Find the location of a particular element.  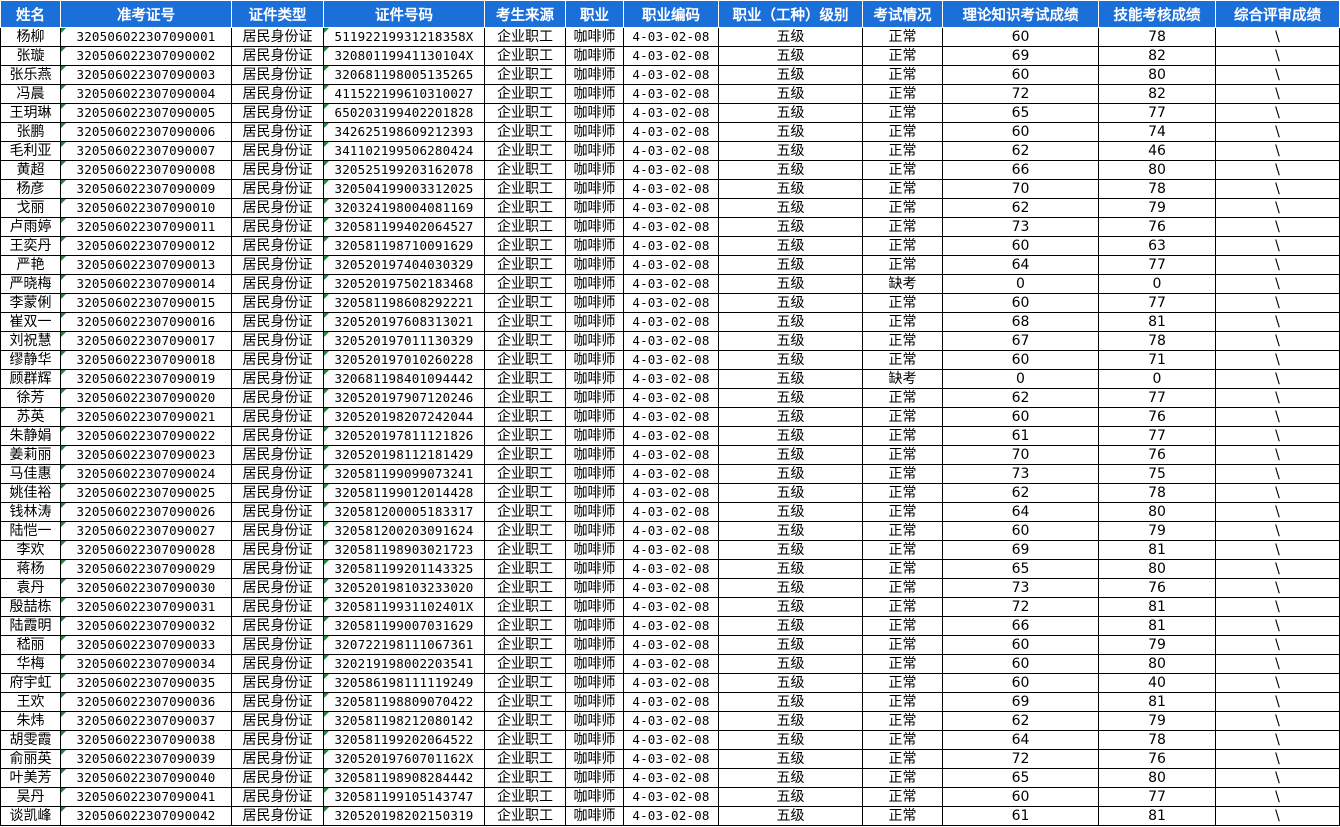

cell-exam-id: 320506022307090028 is located at coordinates (146, 550).